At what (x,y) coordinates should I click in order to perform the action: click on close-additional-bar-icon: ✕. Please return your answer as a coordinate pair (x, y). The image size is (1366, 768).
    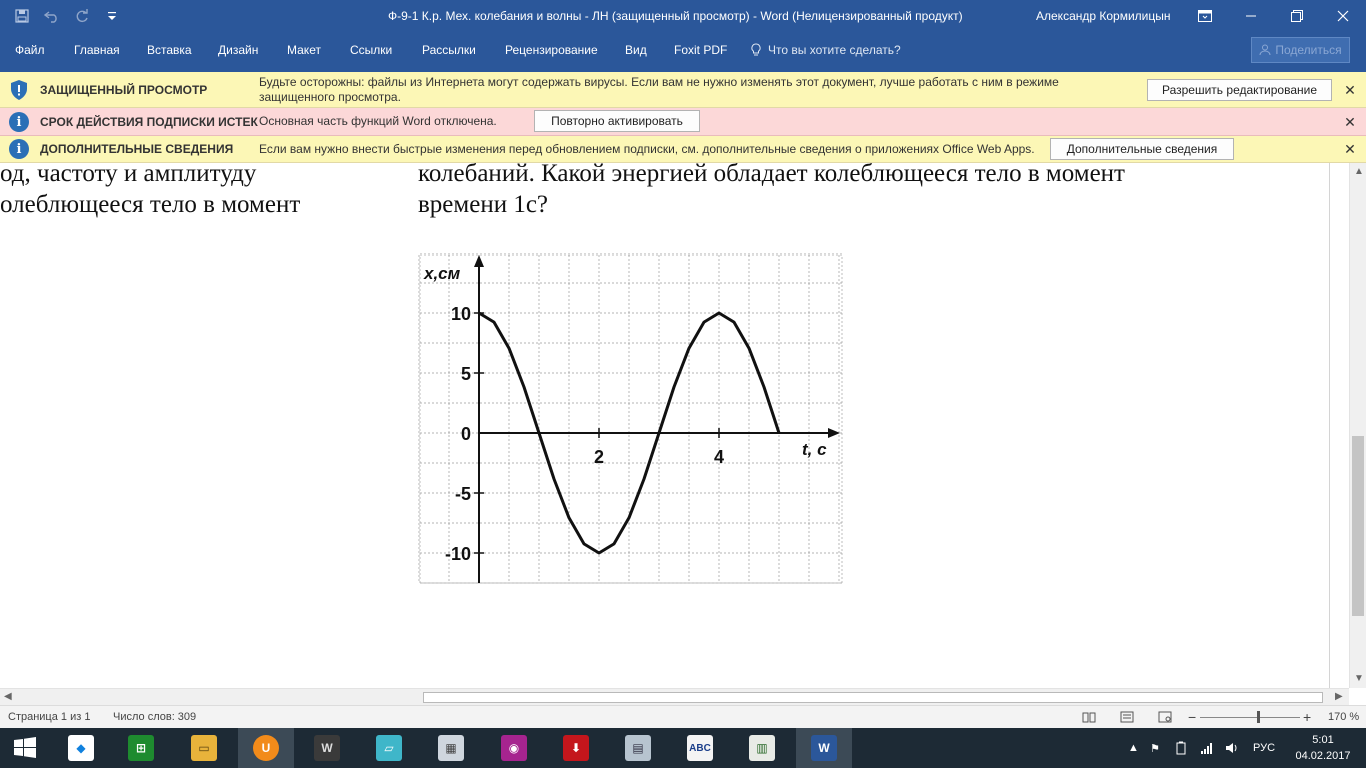
    Looking at the image, I should click on (1350, 149).